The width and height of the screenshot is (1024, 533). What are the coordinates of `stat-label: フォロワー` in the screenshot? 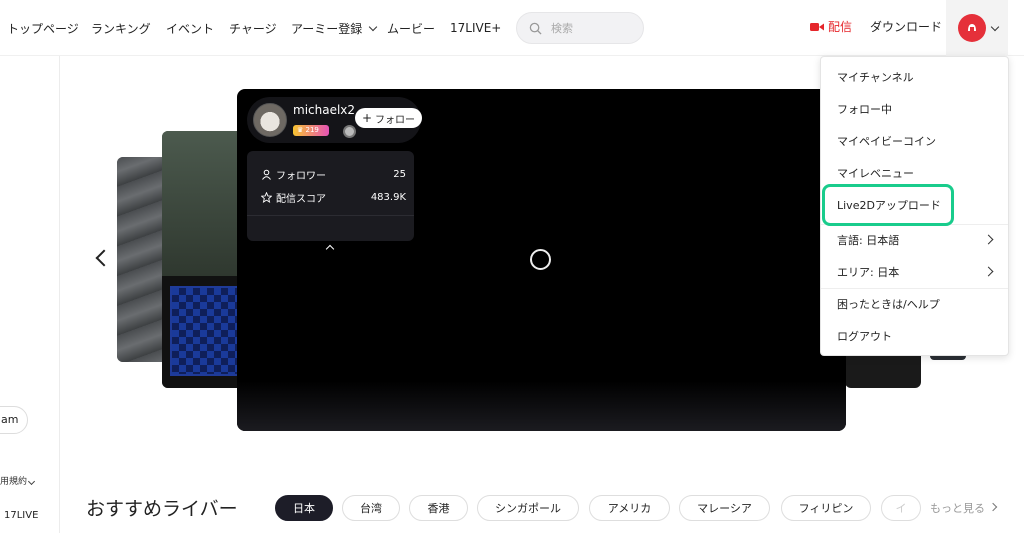 It's located at (301, 176).